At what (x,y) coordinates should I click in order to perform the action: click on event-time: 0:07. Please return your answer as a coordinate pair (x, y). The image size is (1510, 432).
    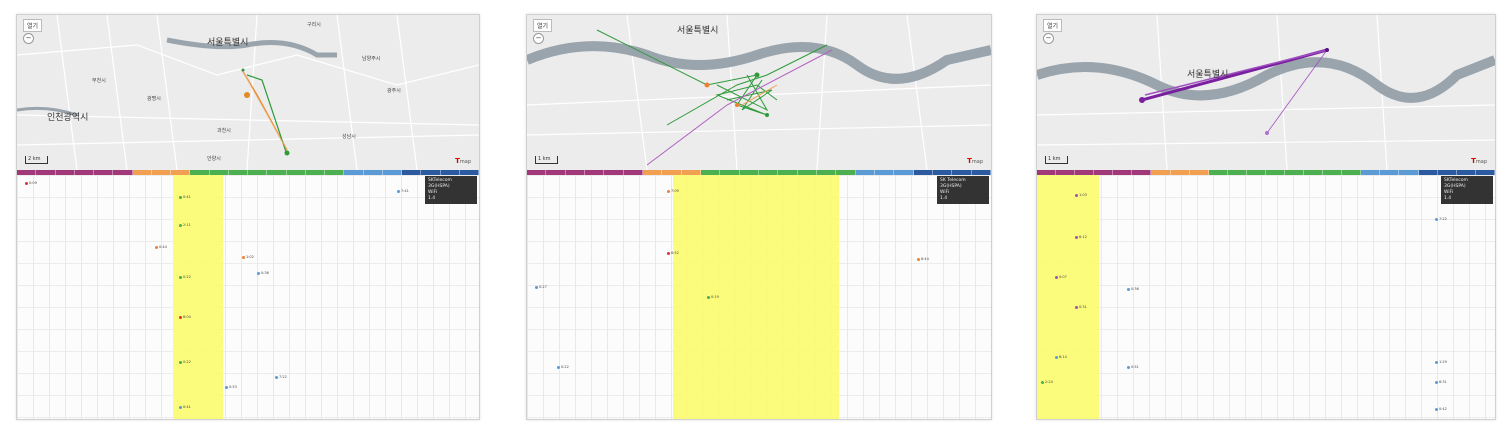
    Looking at the image, I should click on (1063, 277).